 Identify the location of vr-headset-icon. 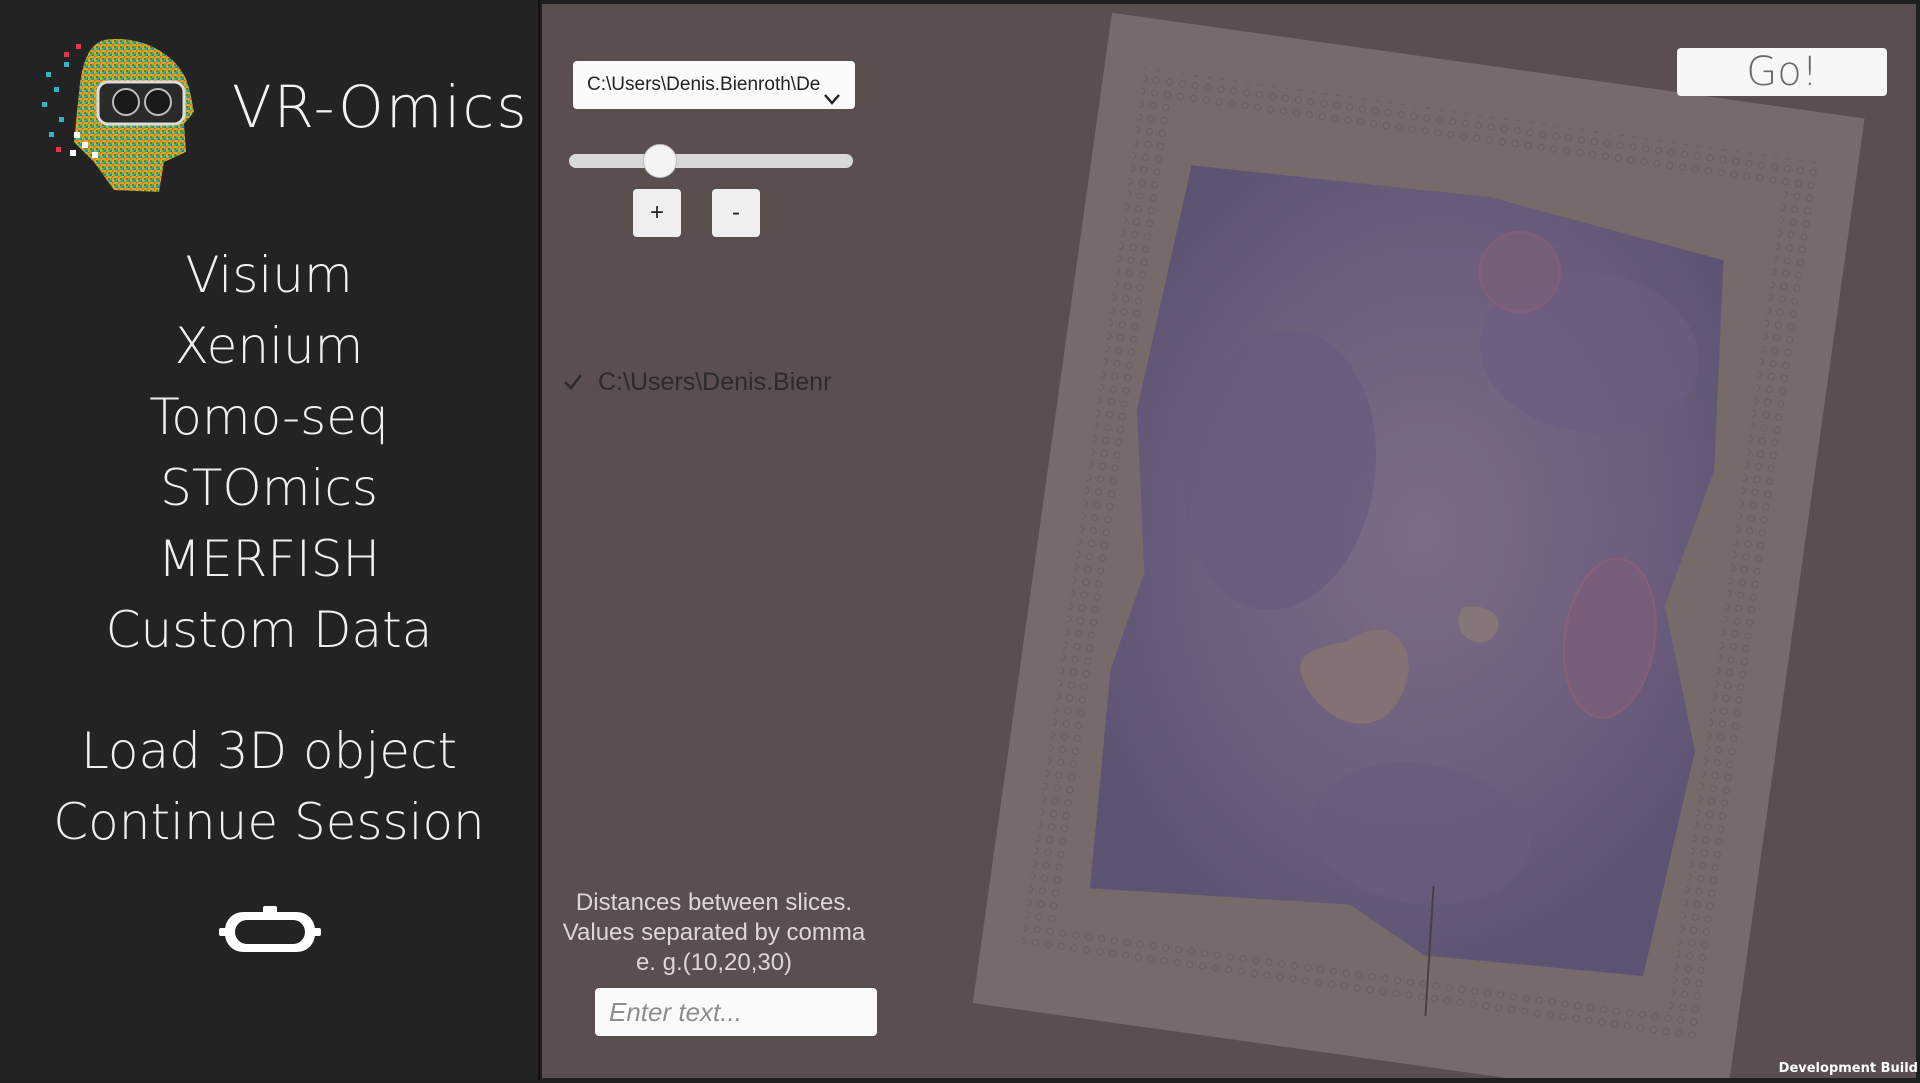
(270, 932).